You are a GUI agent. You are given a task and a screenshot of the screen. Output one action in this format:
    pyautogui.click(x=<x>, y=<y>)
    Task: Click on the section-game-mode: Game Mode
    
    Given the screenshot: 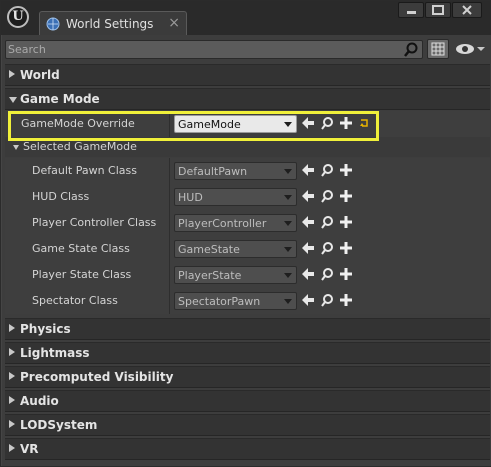 What is the action you would take?
    pyautogui.click(x=247, y=99)
    